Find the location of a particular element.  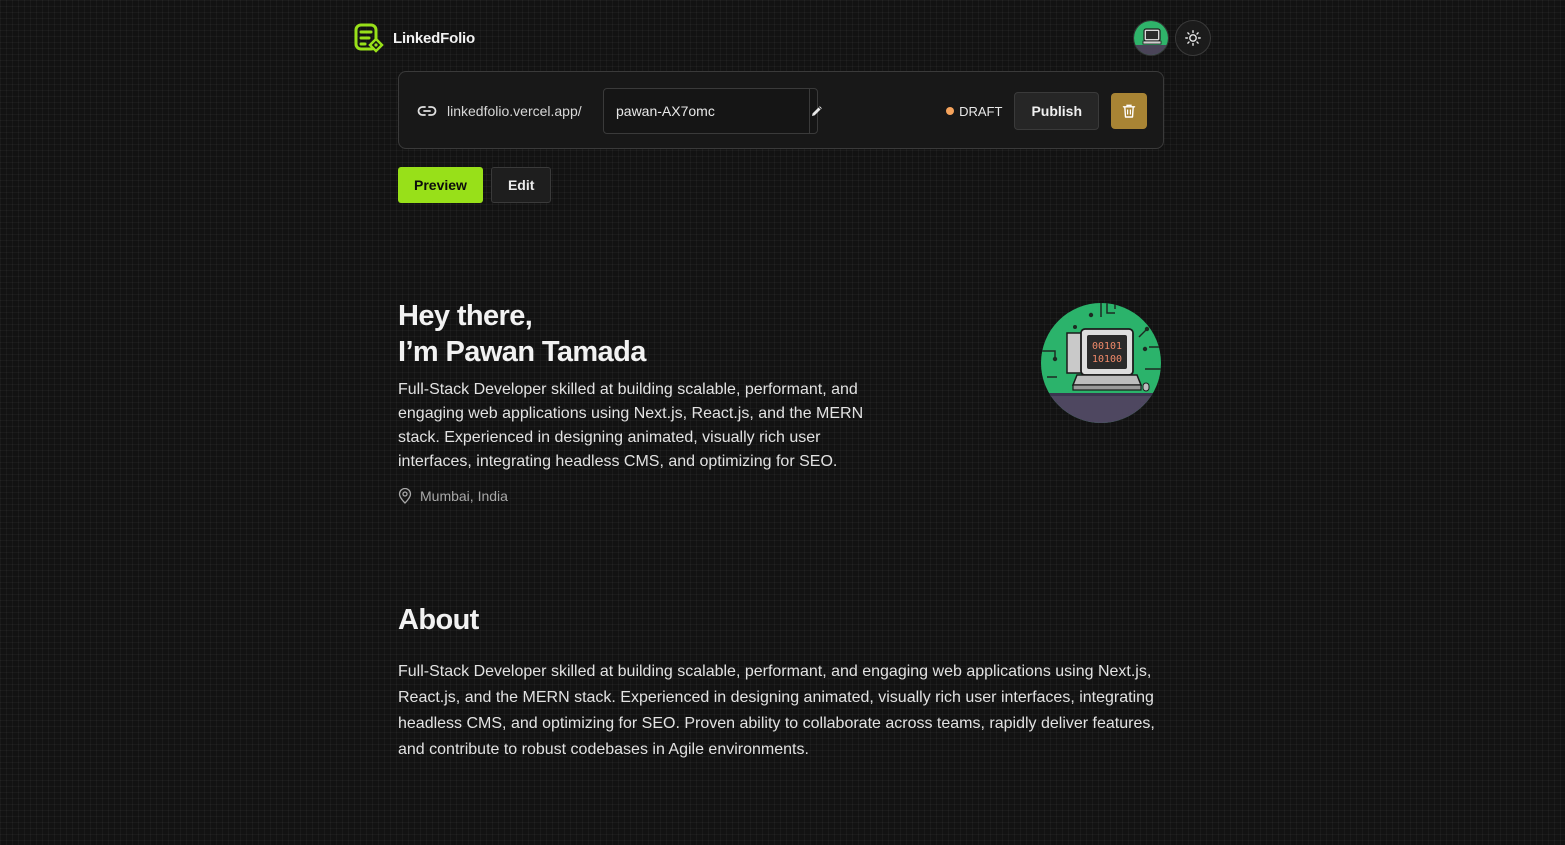

link-icon is located at coordinates (427, 111).